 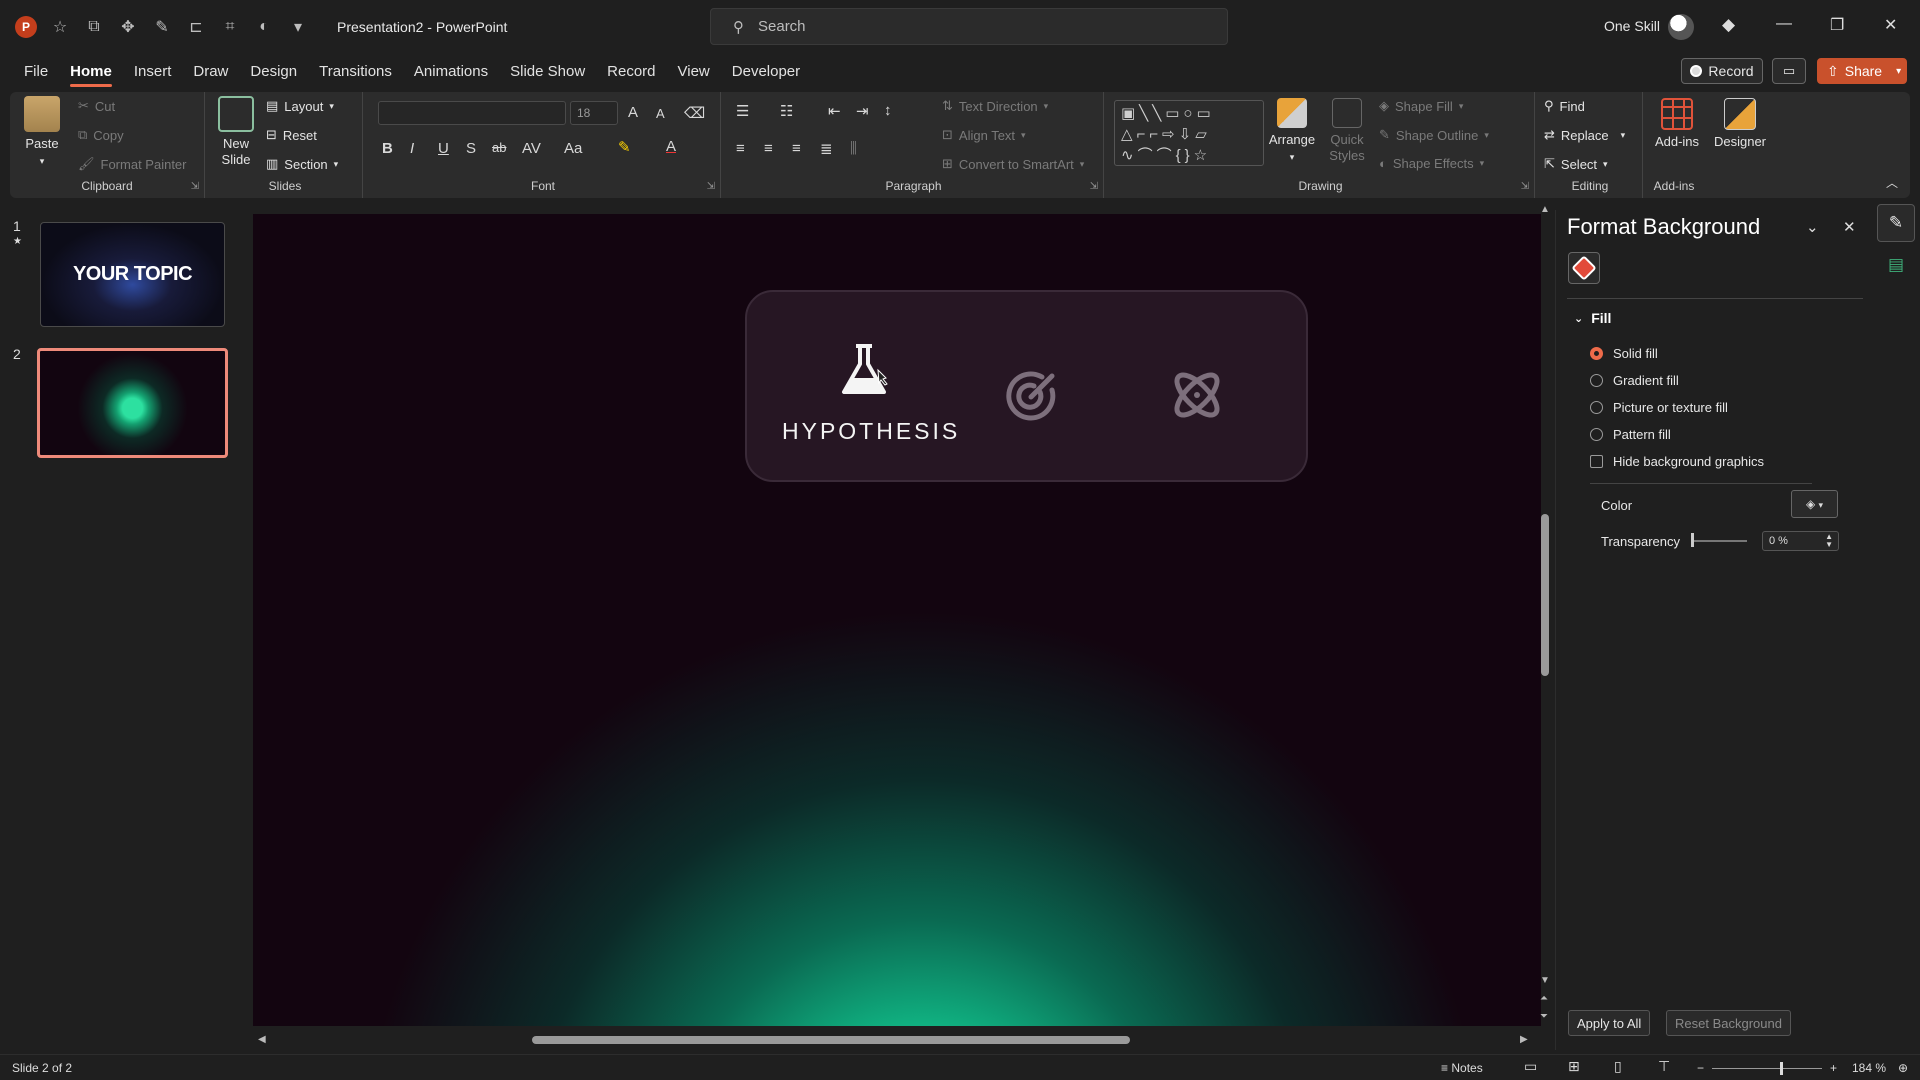 What do you see at coordinates (766, 72) in the screenshot?
I see `tab-developer: Developer` at bounding box center [766, 72].